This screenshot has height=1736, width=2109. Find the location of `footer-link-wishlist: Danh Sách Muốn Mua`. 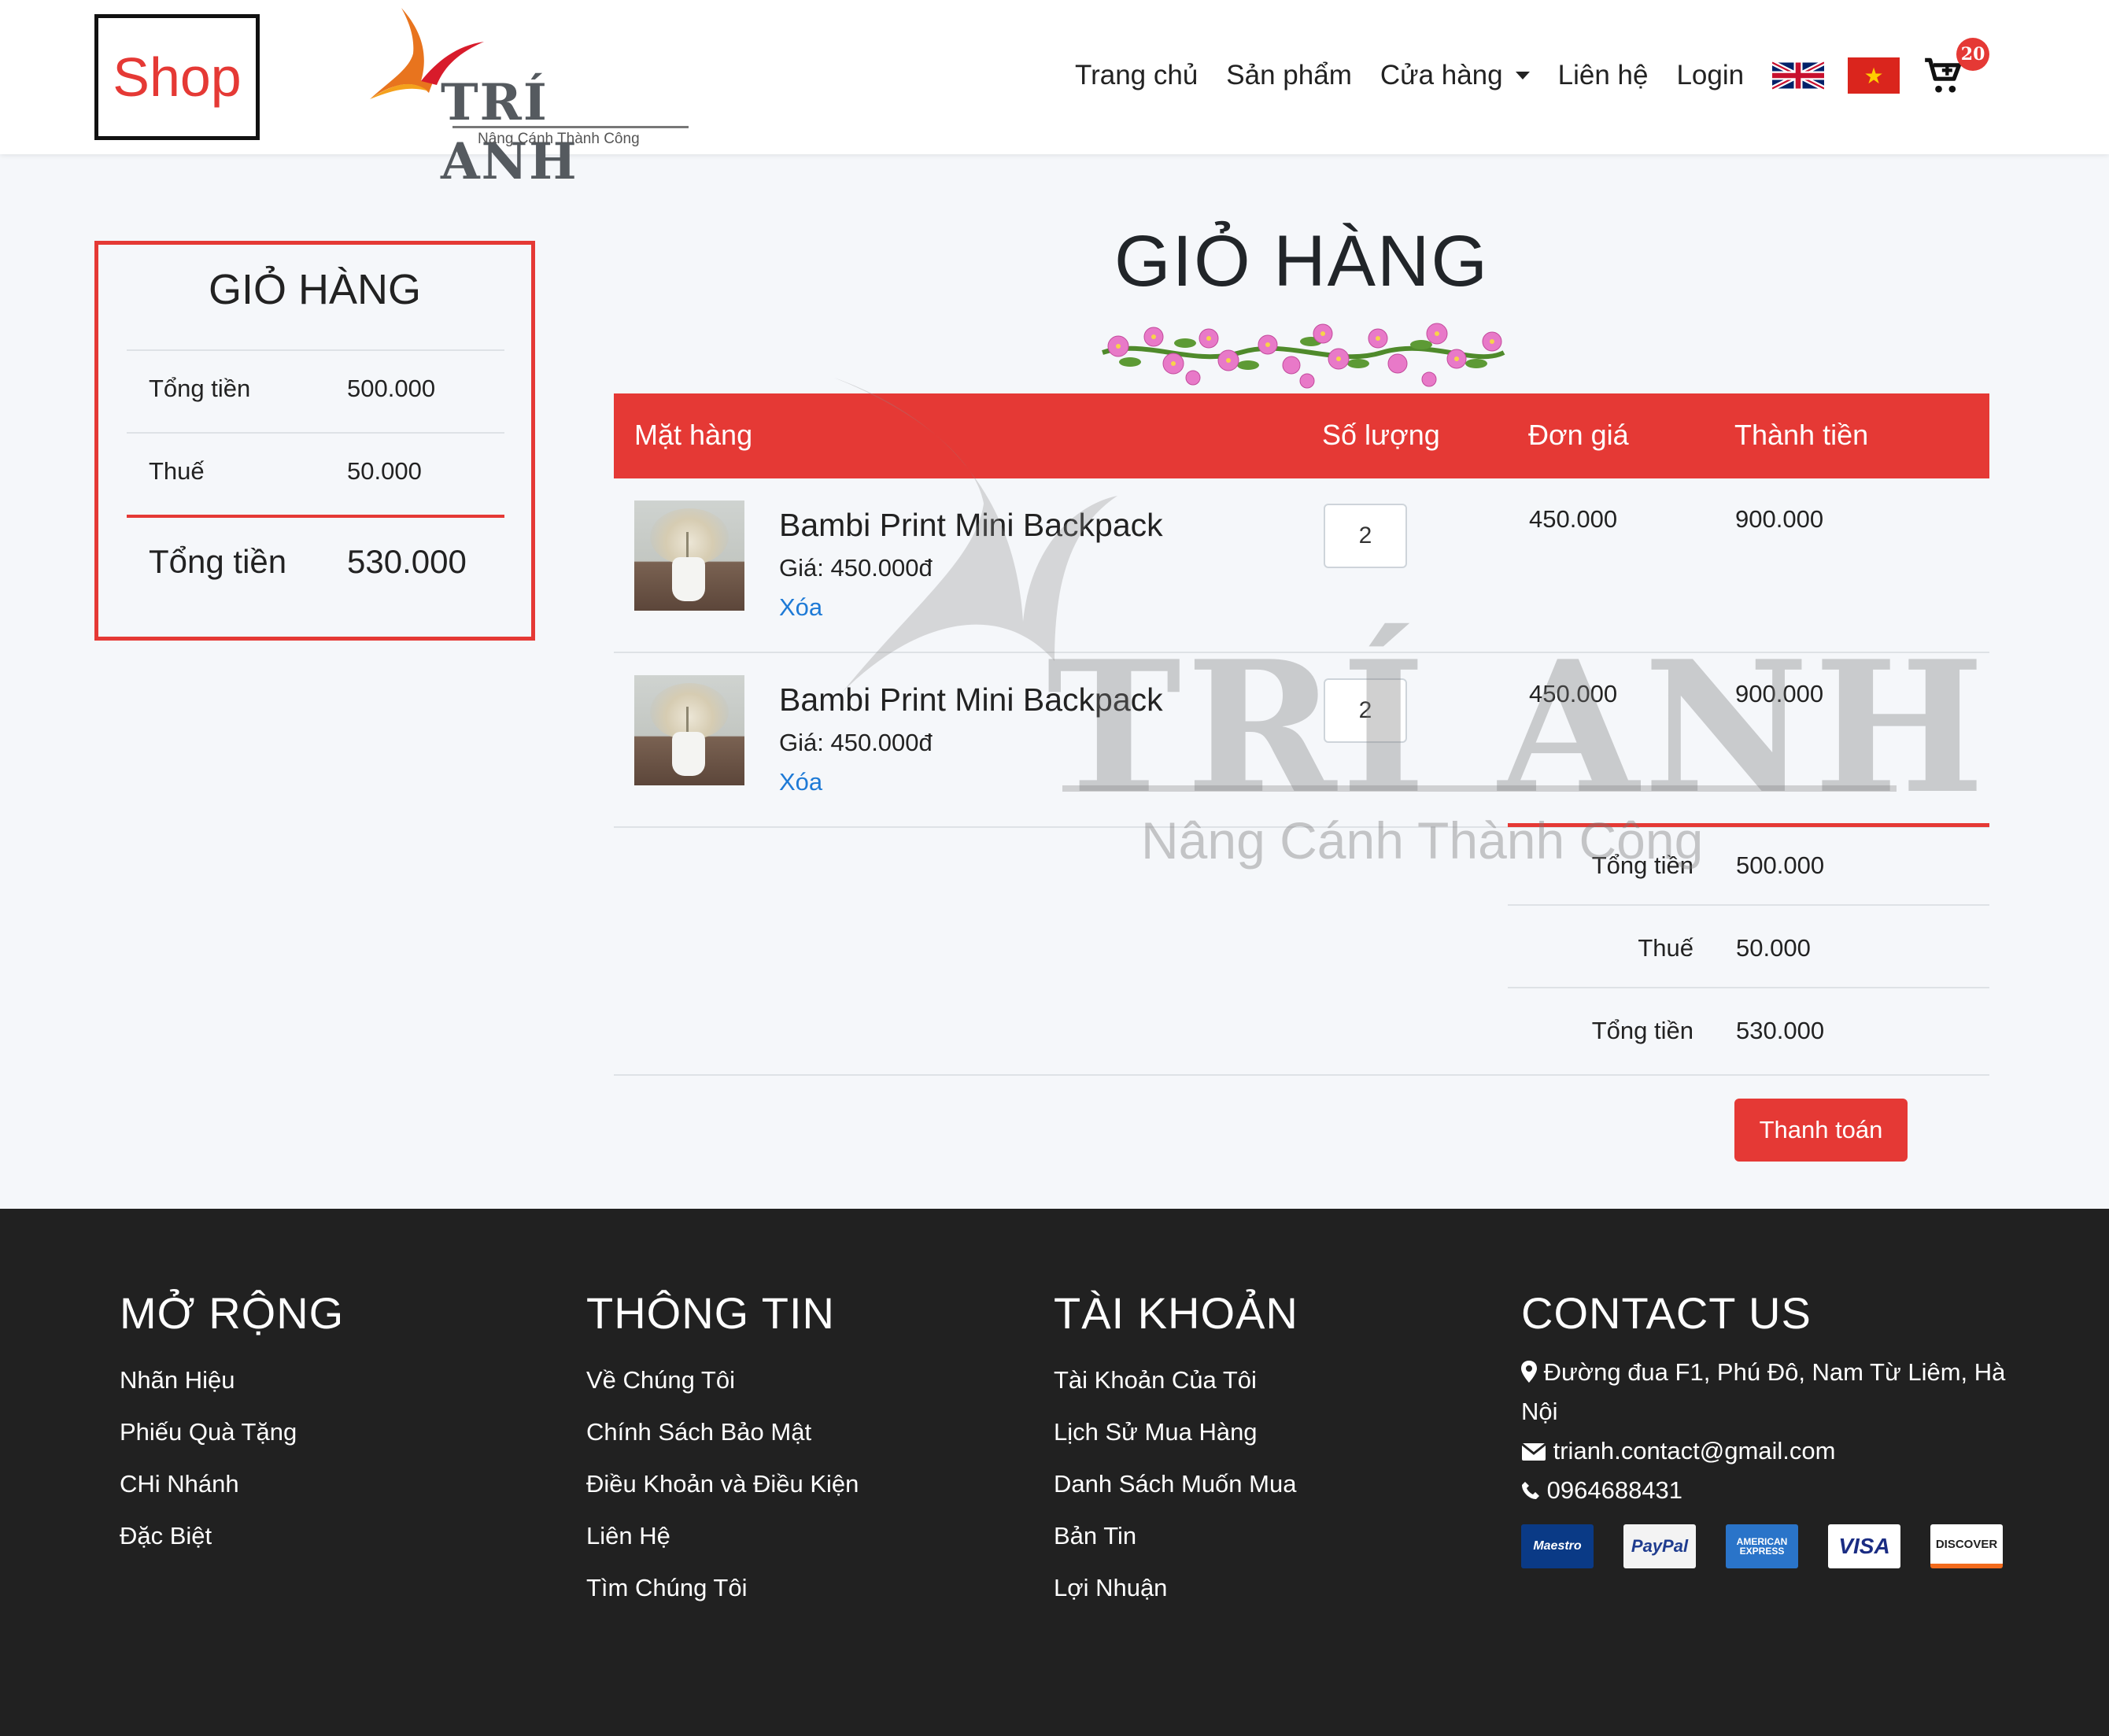

footer-link-wishlist: Danh Sách Muốn Mua is located at coordinates (1274, 1484).